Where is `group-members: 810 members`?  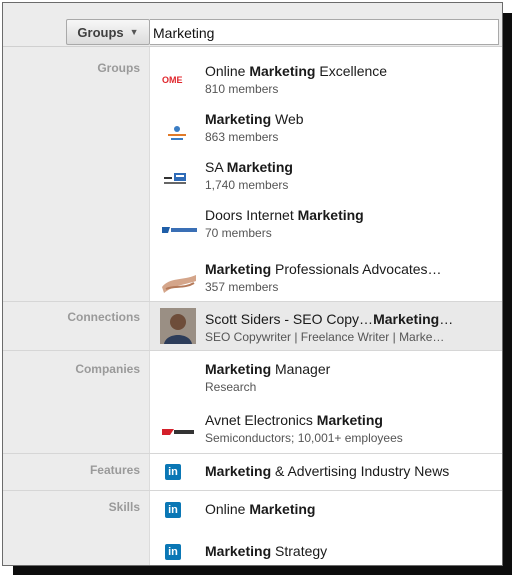 group-members: 810 members is located at coordinates (242, 89).